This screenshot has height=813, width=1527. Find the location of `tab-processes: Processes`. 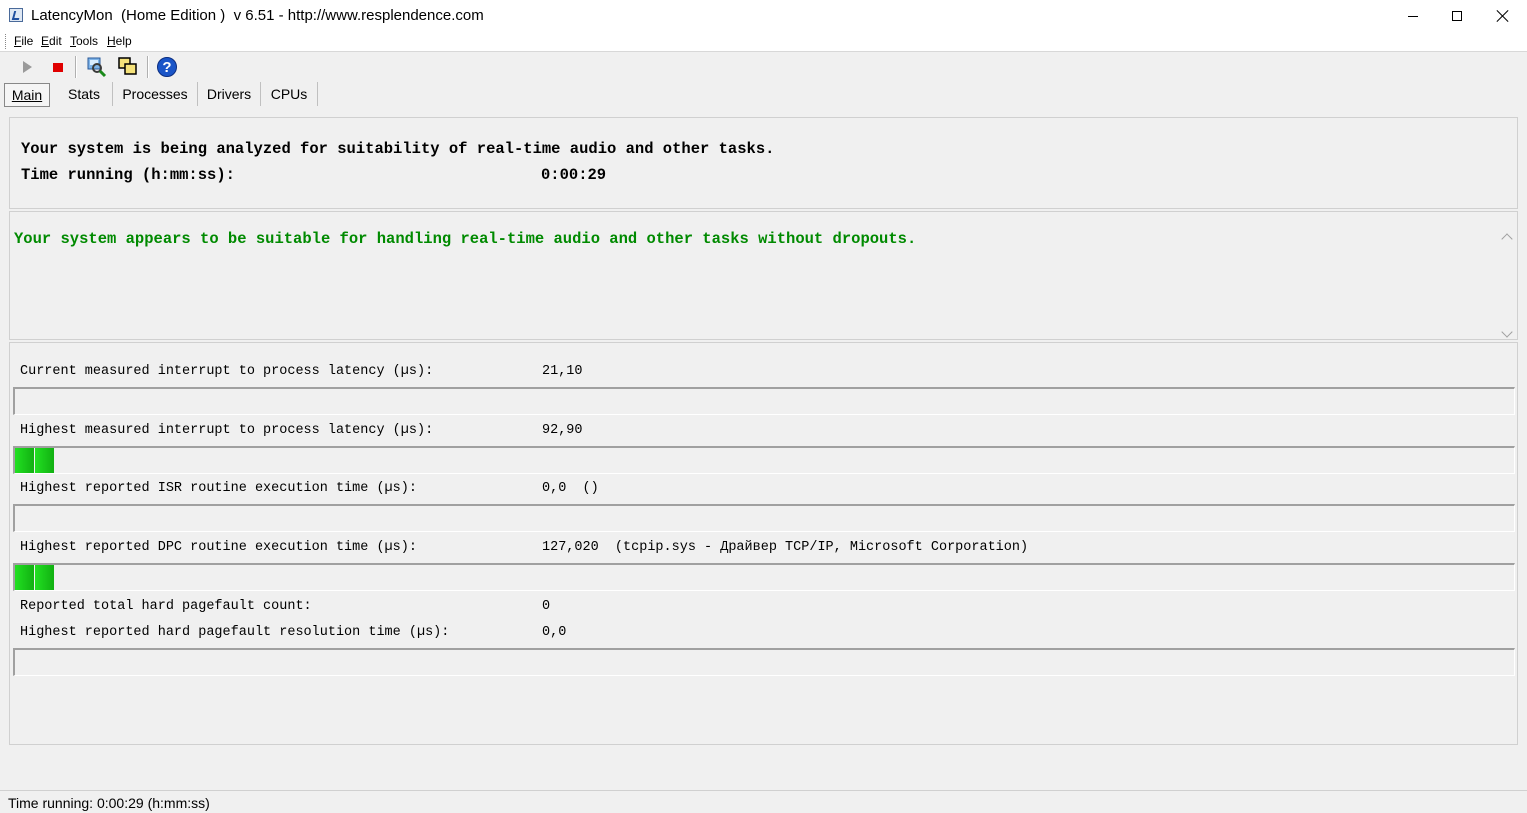

tab-processes: Processes is located at coordinates (155, 94).